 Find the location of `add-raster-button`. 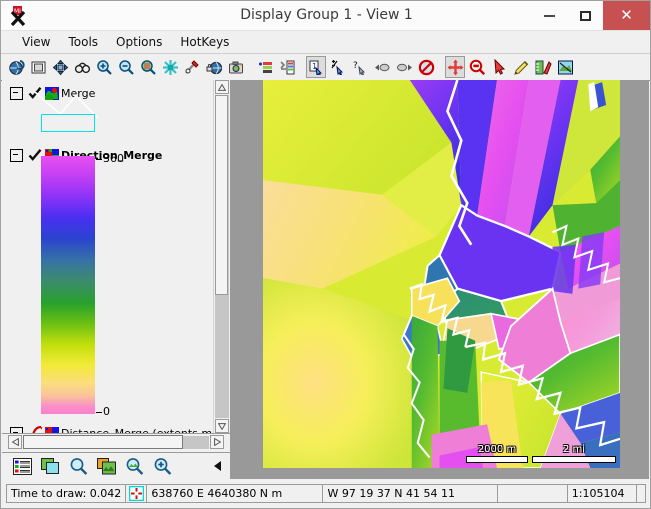

add-raster-button is located at coordinates (106, 466).